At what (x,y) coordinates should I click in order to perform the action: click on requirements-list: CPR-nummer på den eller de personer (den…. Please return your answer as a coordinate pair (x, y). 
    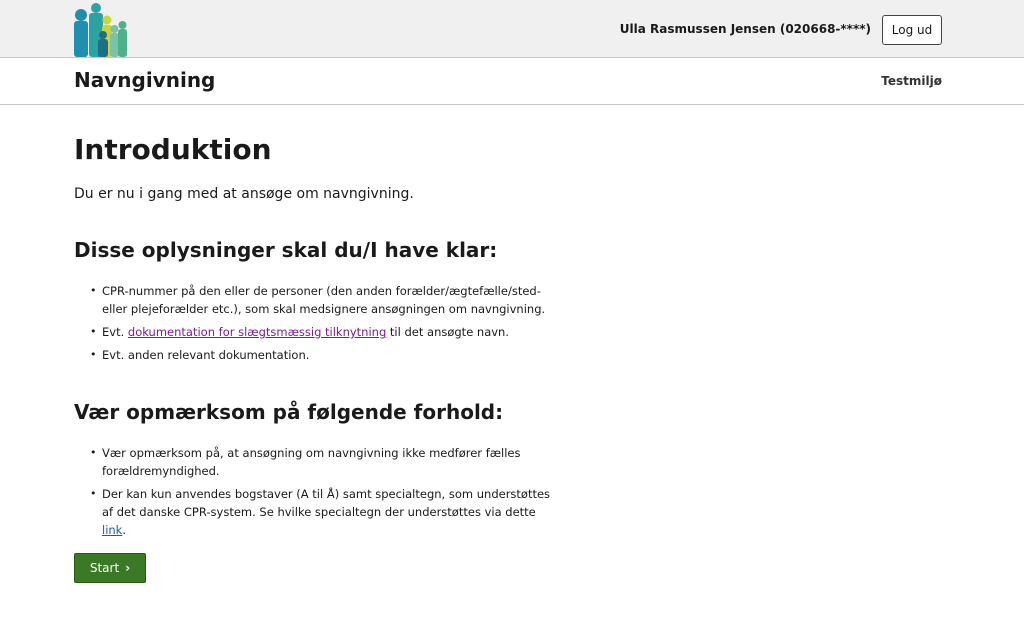
    Looking at the image, I should click on (314, 323).